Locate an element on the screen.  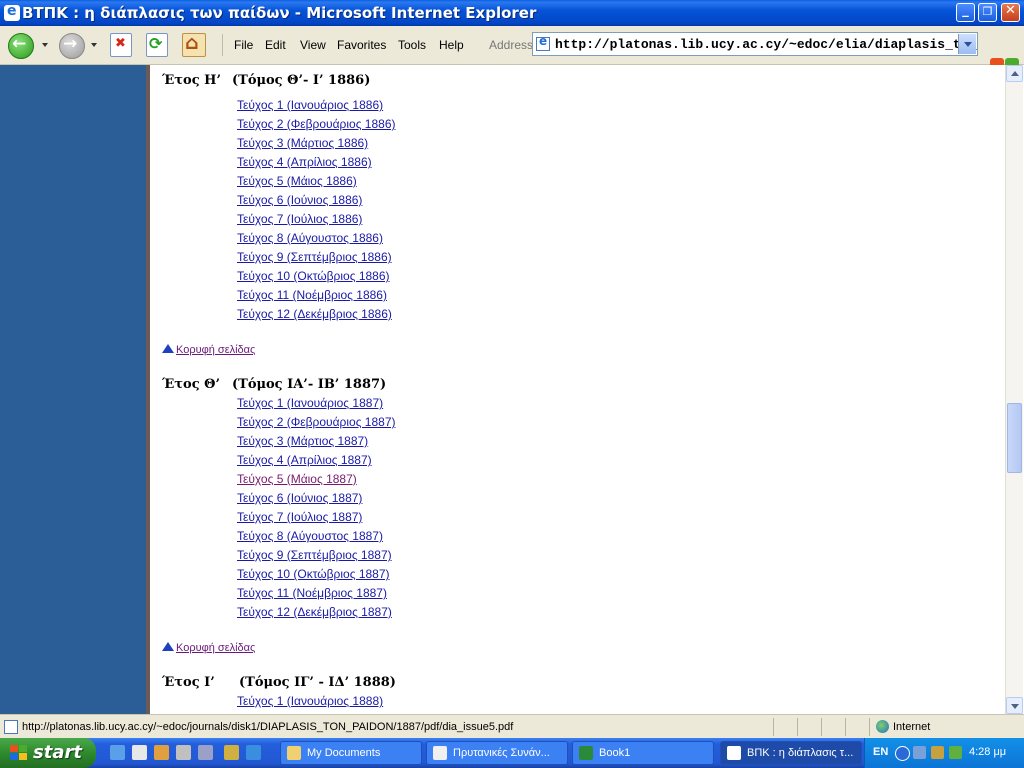
issue-link: Τεύχος 1 (Ιανουάριος 1886) is located at coordinates (310, 105).